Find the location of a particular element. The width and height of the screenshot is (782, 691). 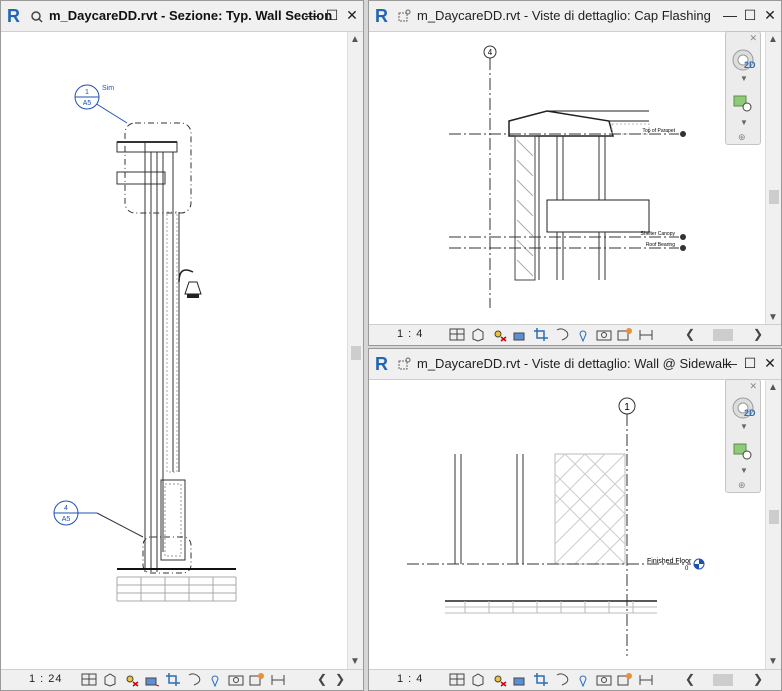

callout-boundary is located at coordinates (158, 168).